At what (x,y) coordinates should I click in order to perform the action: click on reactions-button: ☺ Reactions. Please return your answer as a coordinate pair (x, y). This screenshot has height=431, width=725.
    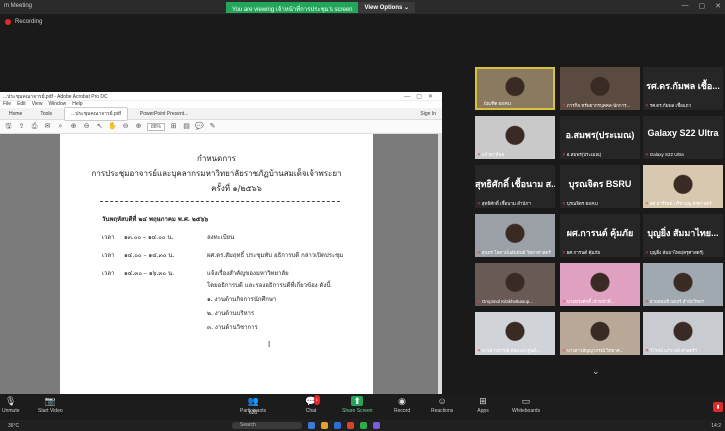
    Looking at the image, I should click on (442, 405).